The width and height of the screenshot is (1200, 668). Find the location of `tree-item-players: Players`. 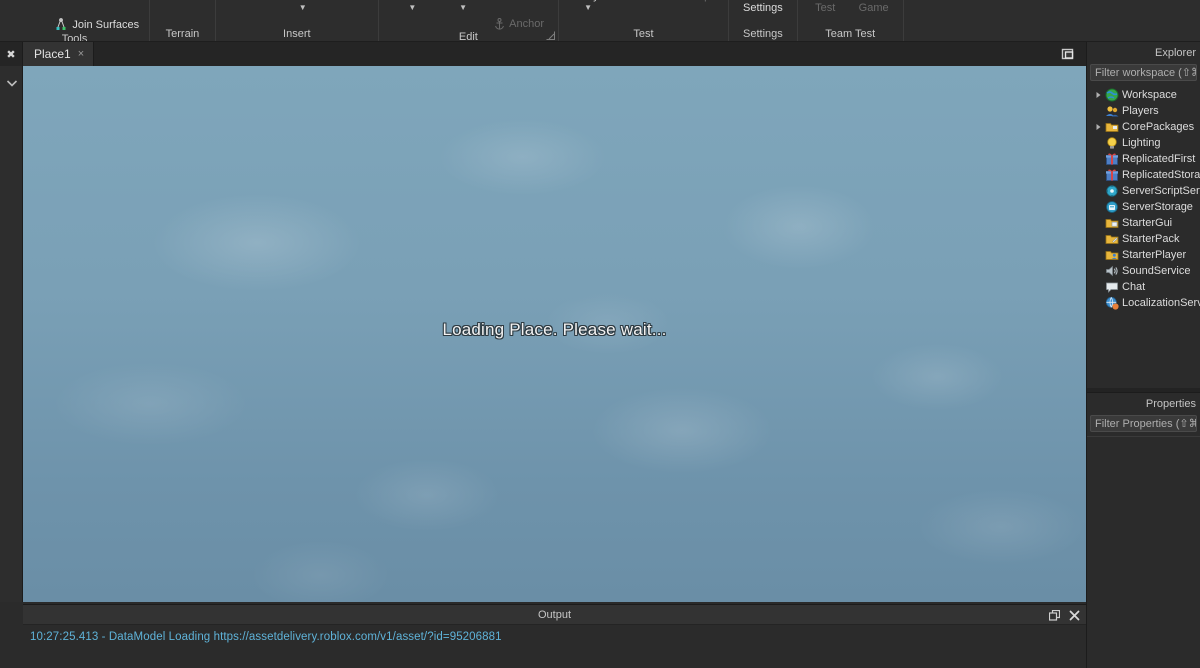

tree-item-players: Players is located at coordinates (1143, 111).